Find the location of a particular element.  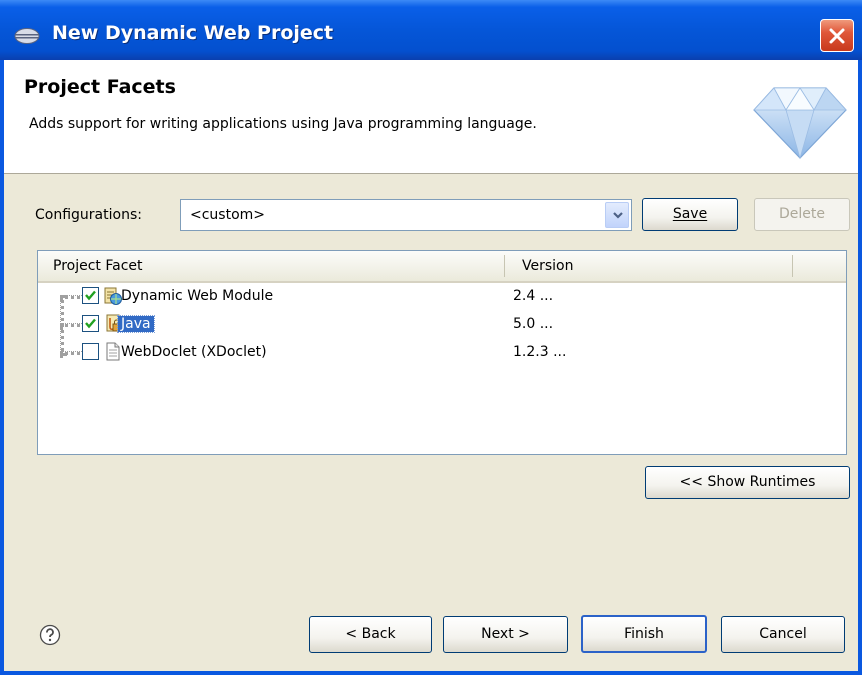

back-button: < Back is located at coordinates (370, 634).